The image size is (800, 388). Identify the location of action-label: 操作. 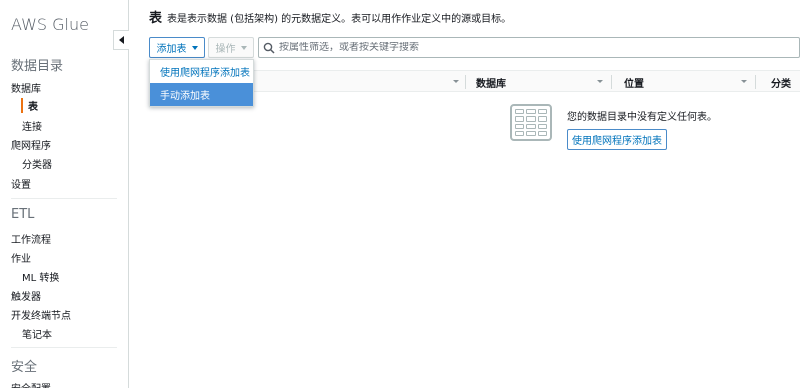
(225, 49).